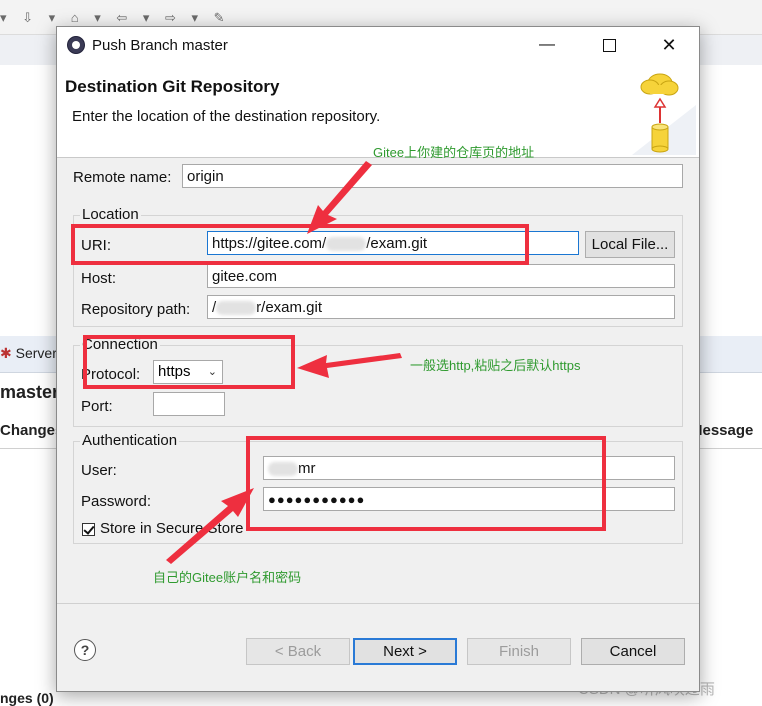 This screenshot has height=706, width=762. What do you see at coordinates (130, 440) in the screenshot?
I see `authentication-group-title: Authentication` at bounding box center [130, 440].